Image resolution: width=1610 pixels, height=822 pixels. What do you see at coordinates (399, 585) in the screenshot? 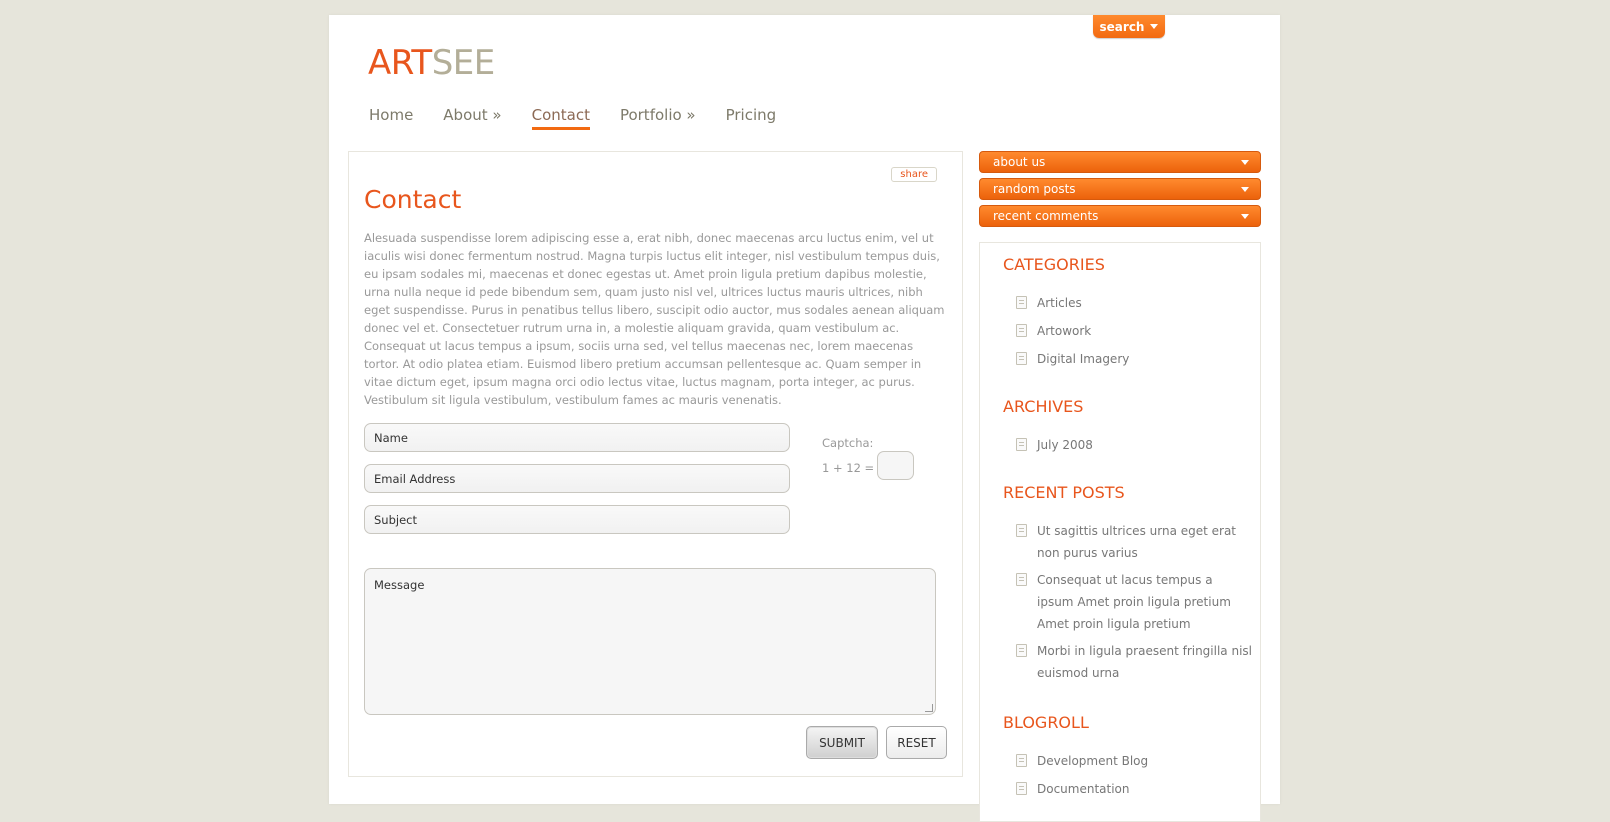
I see `message-text: Message` at bounding box center [399, 585].